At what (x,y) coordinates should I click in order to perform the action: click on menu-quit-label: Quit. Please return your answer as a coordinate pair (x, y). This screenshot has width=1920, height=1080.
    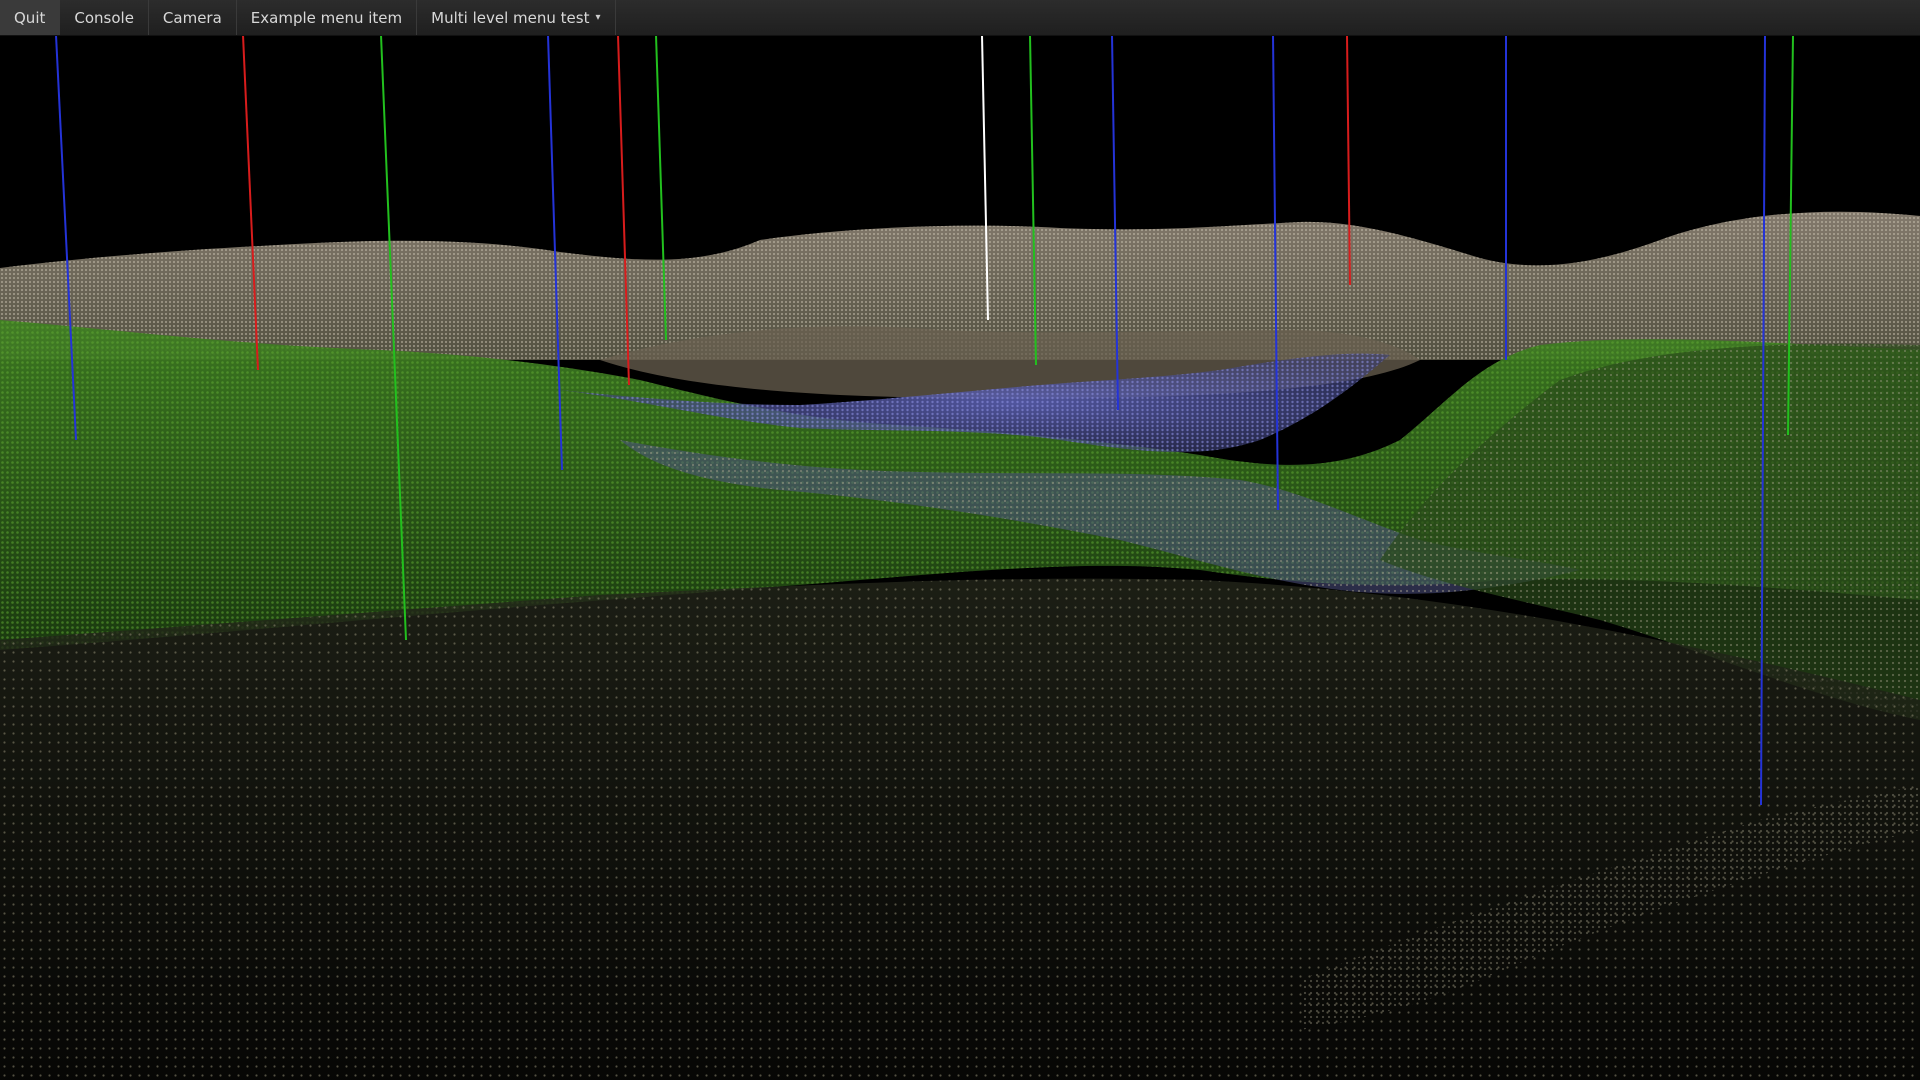
    Looking at the image, I should click on (30, 17).